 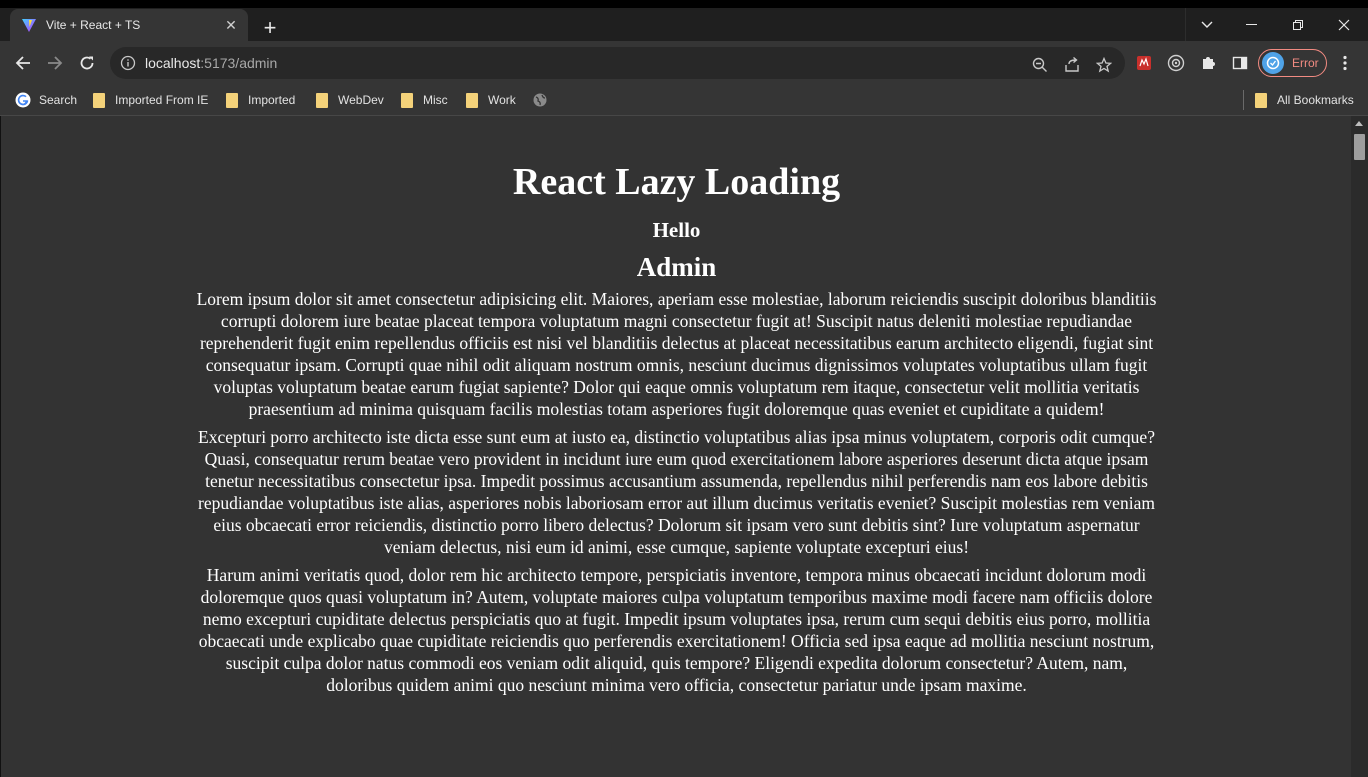 I want to click on reload-icon, so click(x=87, y=63).